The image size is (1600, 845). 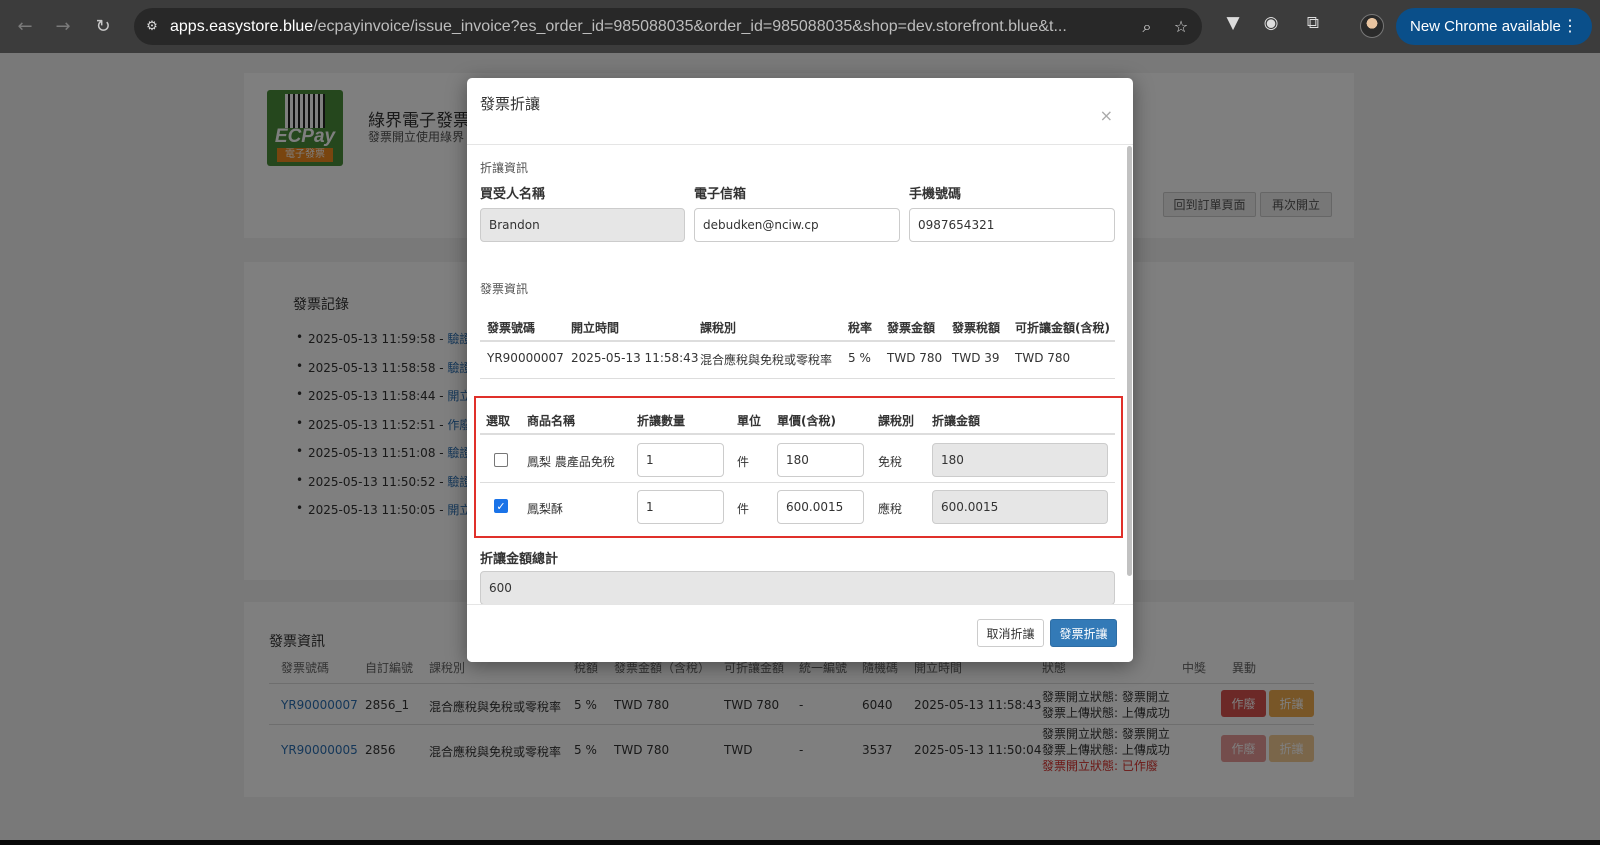 I want to click on column-header: 可折讓金額(含稅), so click(x=1062, y=328).